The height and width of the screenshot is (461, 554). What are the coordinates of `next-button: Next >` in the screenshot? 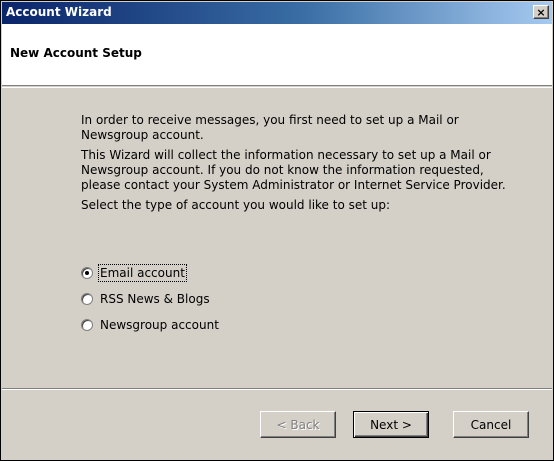 It's located at (391, 424).